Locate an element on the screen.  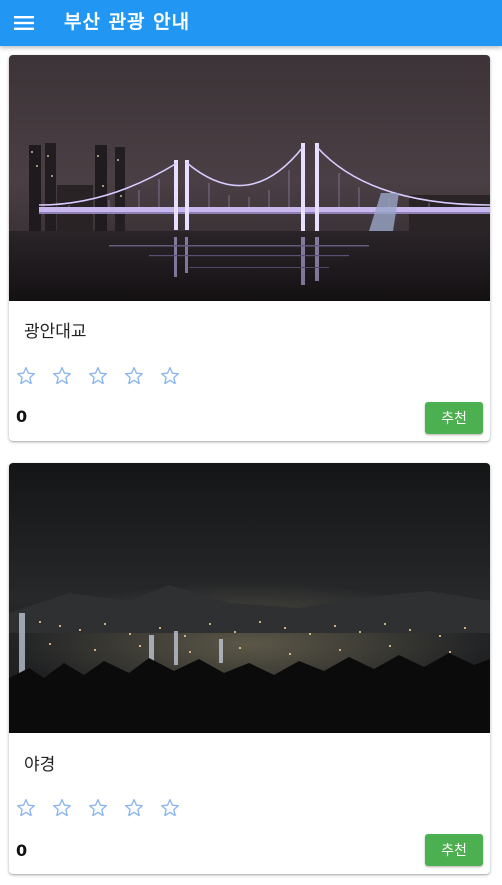
hamburger-menu-icon is located at coordinates (24, 23).